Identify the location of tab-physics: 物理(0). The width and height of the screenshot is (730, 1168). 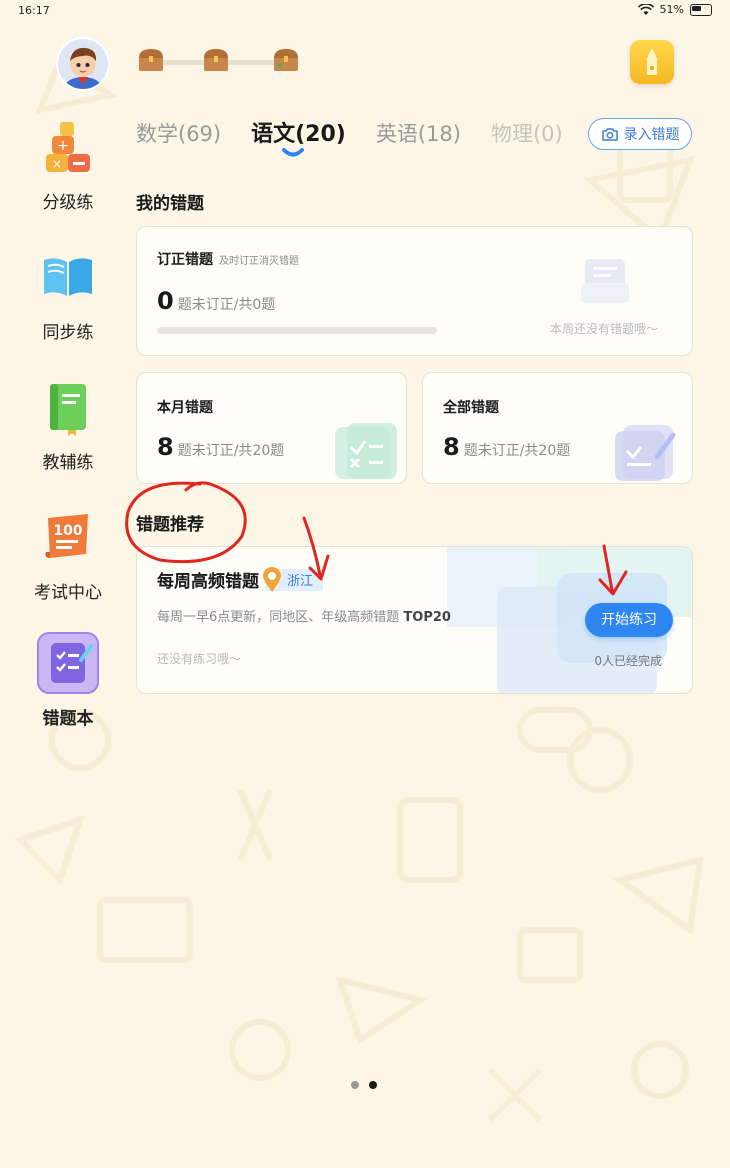
(527, 133).